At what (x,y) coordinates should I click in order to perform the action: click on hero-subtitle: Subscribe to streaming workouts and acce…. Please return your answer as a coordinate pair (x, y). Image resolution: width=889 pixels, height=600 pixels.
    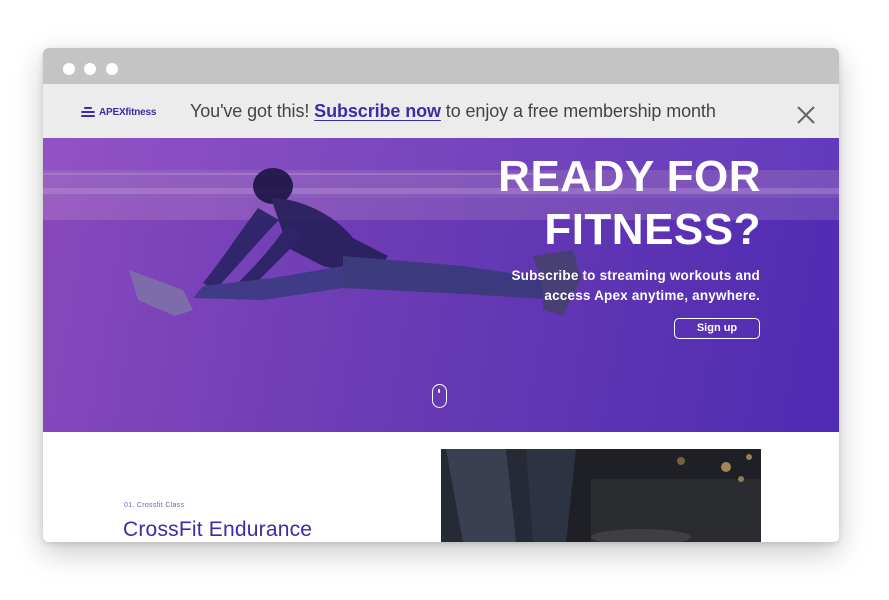
    Looking at the image, I should click on (610, 286).